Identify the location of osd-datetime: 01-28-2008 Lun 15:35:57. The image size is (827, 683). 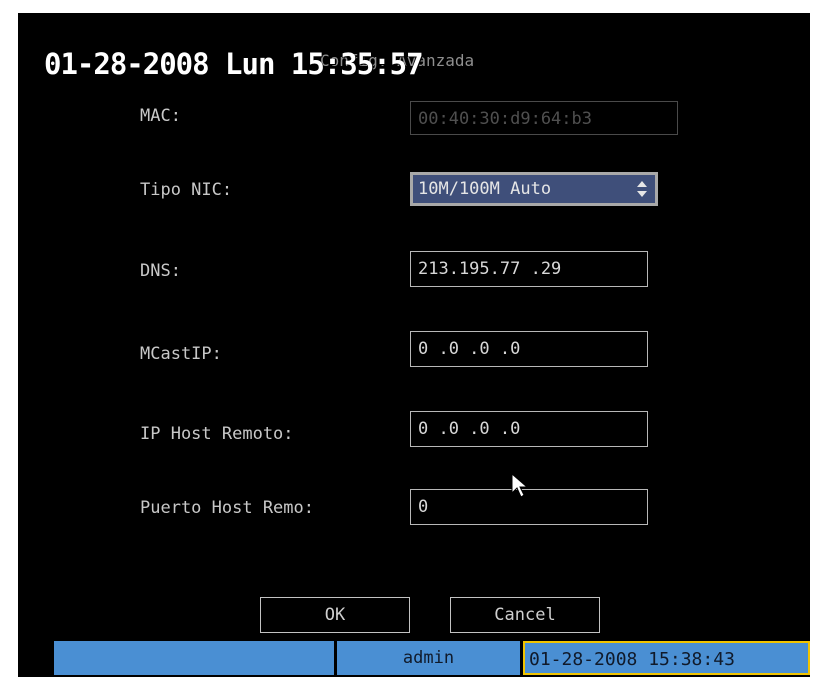
(234, 64).